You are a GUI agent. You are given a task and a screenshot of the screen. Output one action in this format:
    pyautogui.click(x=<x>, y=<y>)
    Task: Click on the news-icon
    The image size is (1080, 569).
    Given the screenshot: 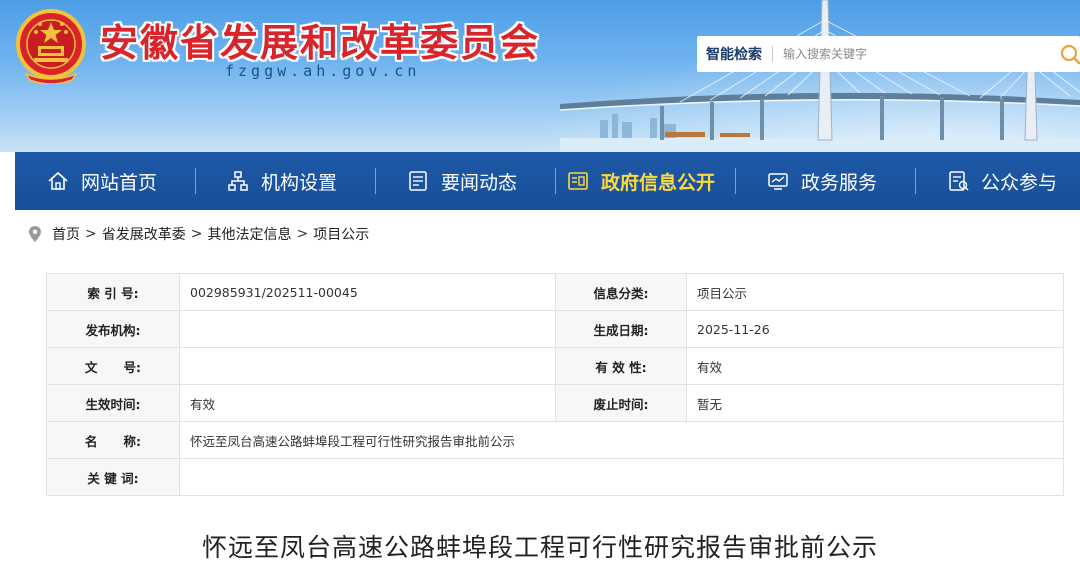 What is the action you would take?
    pyautogui.click(x=418, y=181)
    